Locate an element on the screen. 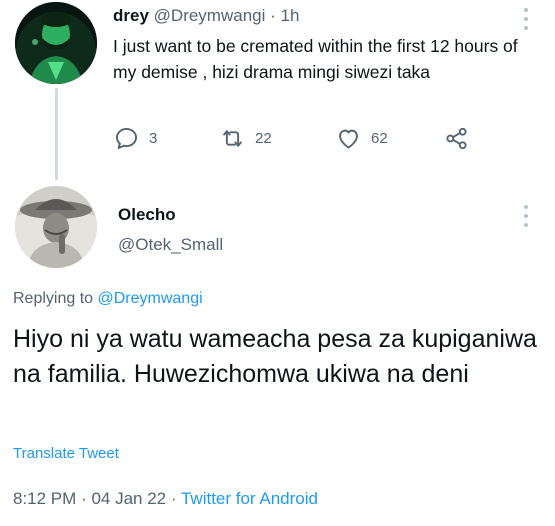  like-icon is located at coordinates (348, 138).